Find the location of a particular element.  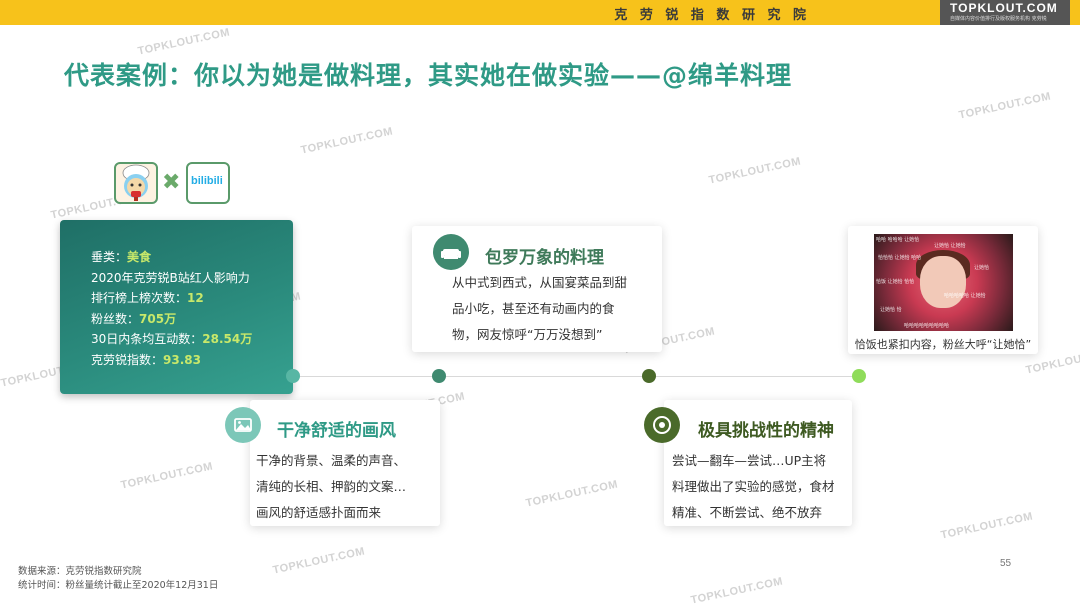

stat-value: 美食 is located at coordinates (139, 257).